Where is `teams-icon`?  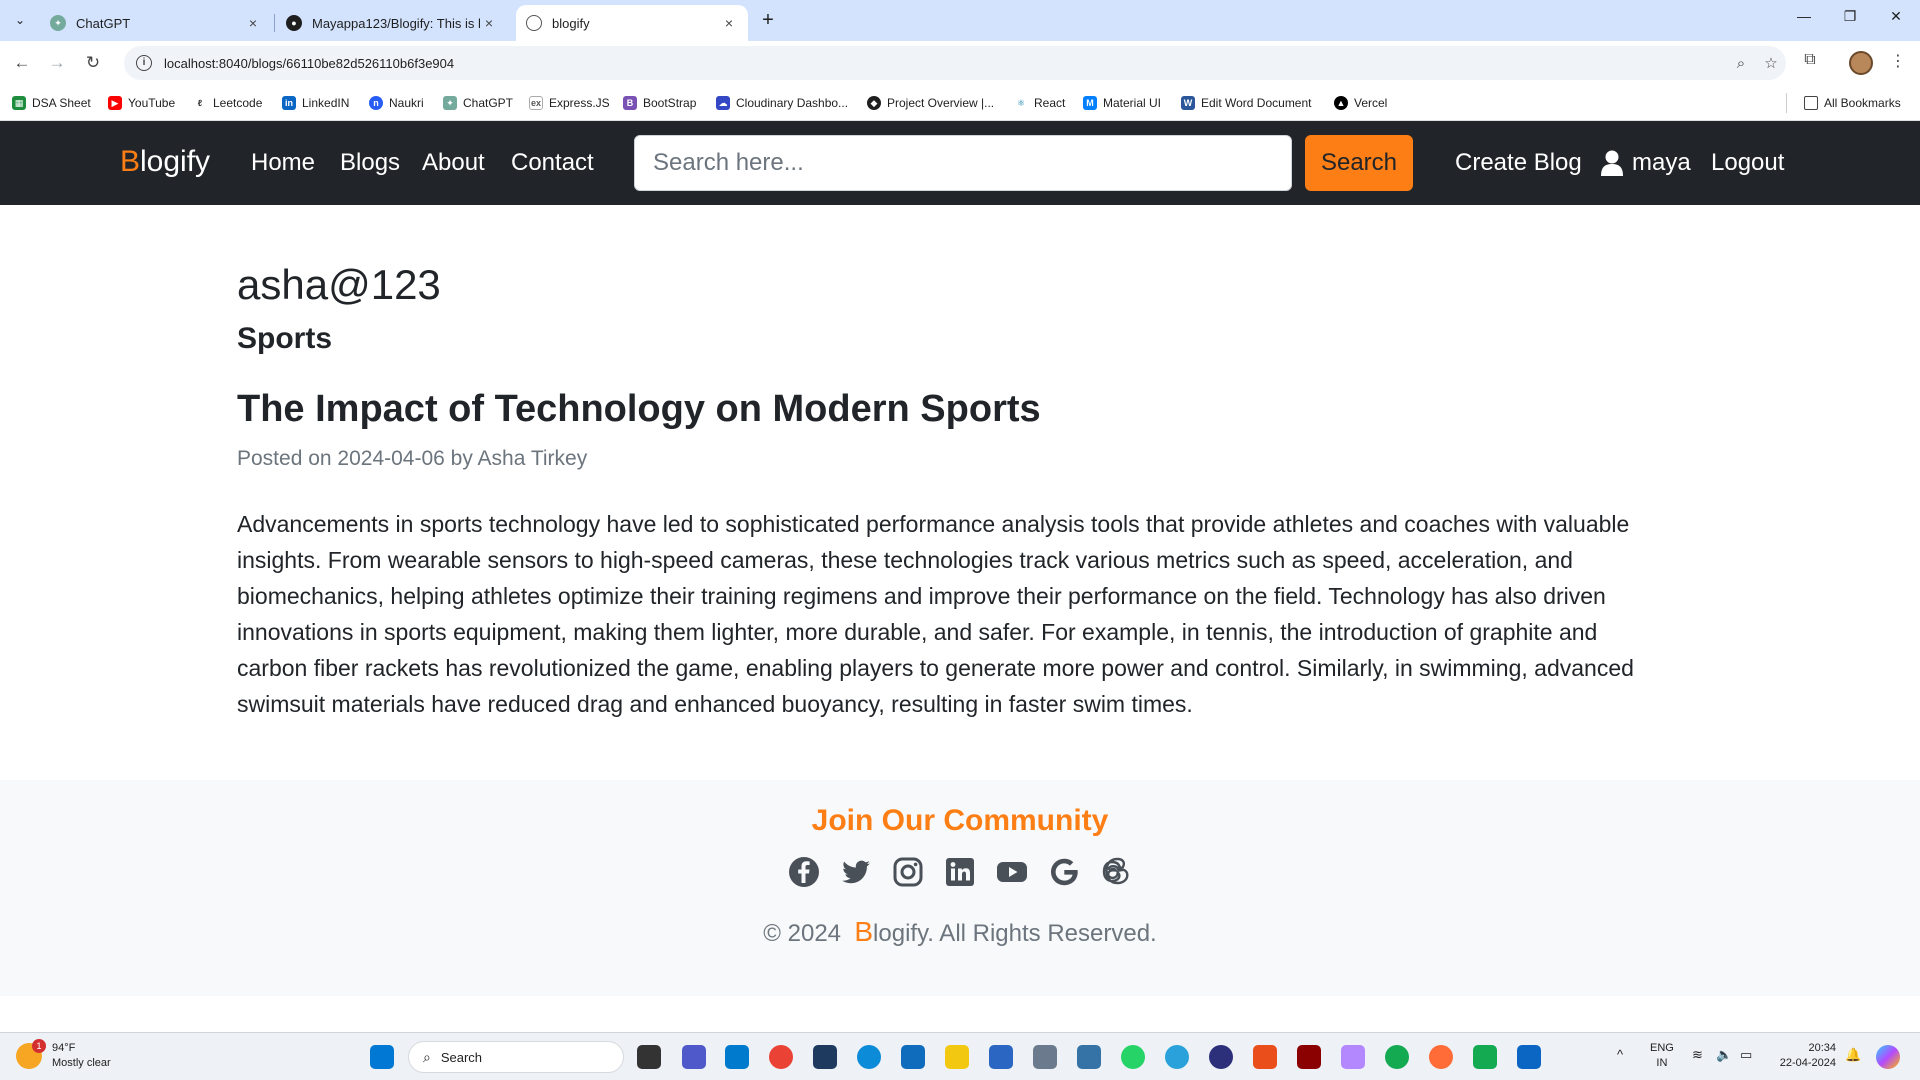 teams-icon is located at coordinates (694, 1057).